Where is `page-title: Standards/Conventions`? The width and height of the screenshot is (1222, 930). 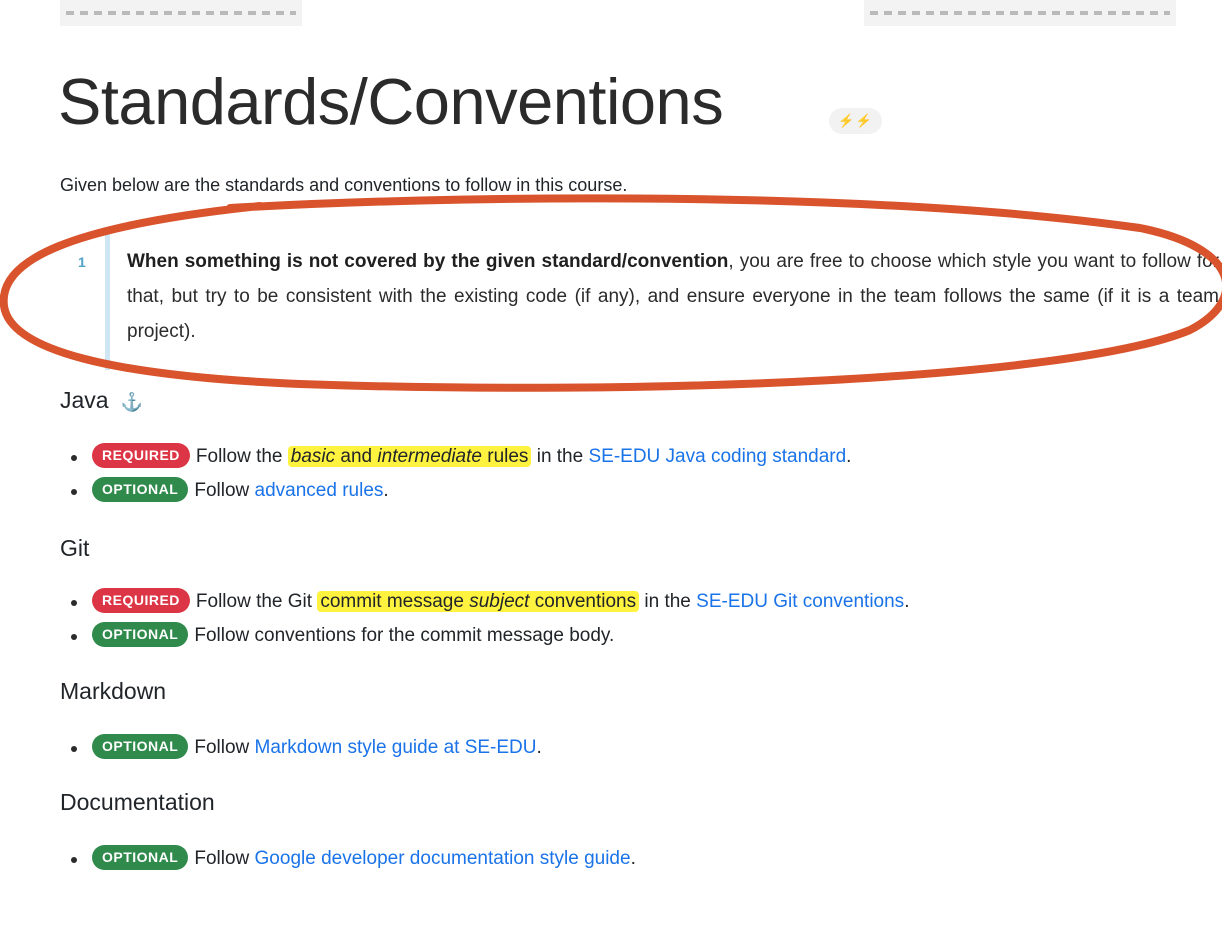 page-title: Standards/Conventions is located at coordinates (391, 101).